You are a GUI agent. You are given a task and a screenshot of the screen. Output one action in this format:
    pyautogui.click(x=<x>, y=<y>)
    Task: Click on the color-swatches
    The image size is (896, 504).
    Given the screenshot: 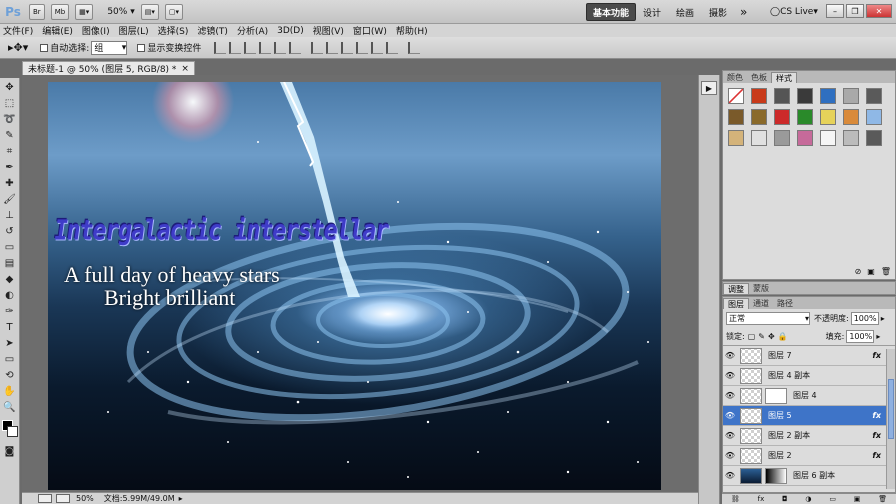 What is the action you would take?
    pyautogui.click(x=9, y=429)
    